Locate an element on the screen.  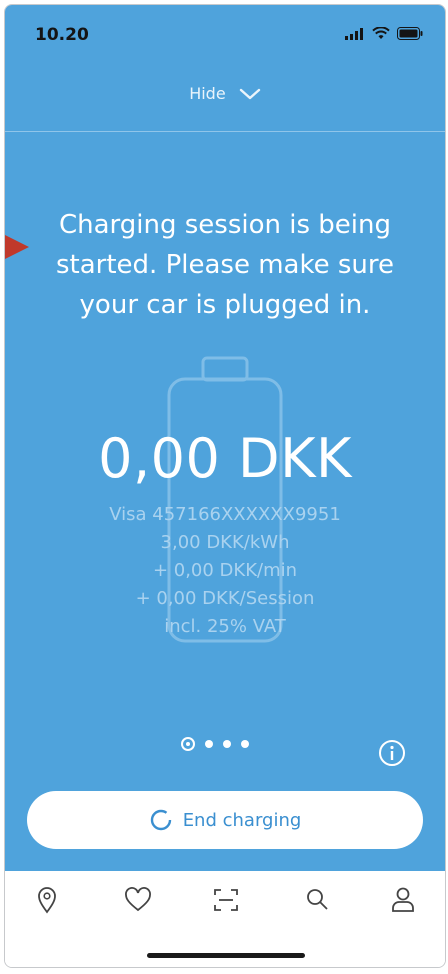
status-time: 10.20 is located at coordinates (62, 35).